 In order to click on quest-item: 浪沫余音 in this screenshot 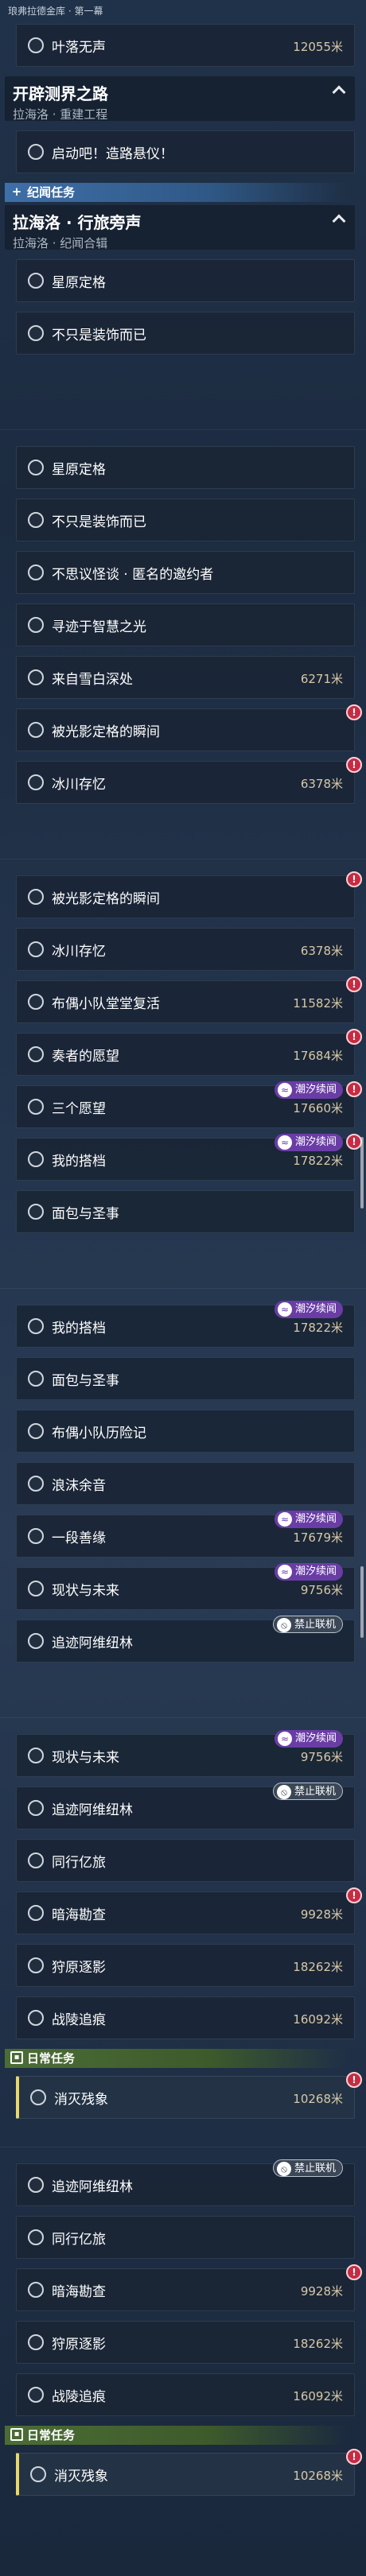, I will do `click(185, 1484)`.